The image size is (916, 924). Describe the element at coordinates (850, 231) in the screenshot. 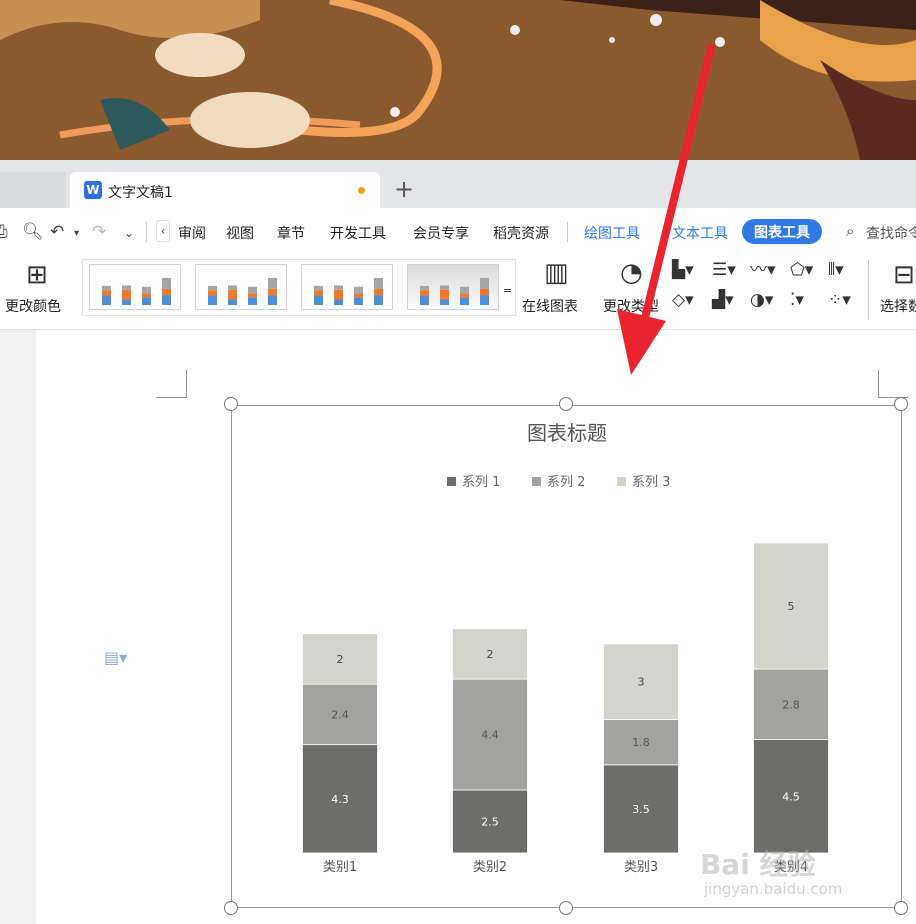

I see `search-icon: ⌕` at that location.